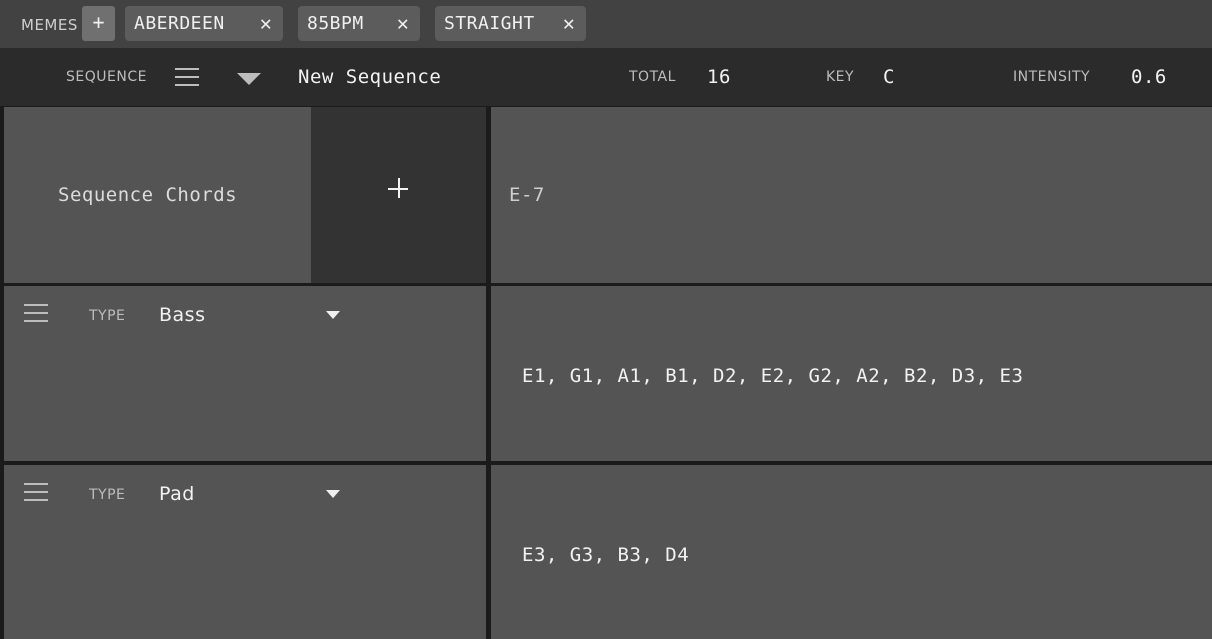  What do you see at coordinates (1149, 77) in the screenshot?
I see `intensity-value: 0.6` at bounding box center [1149, 77].